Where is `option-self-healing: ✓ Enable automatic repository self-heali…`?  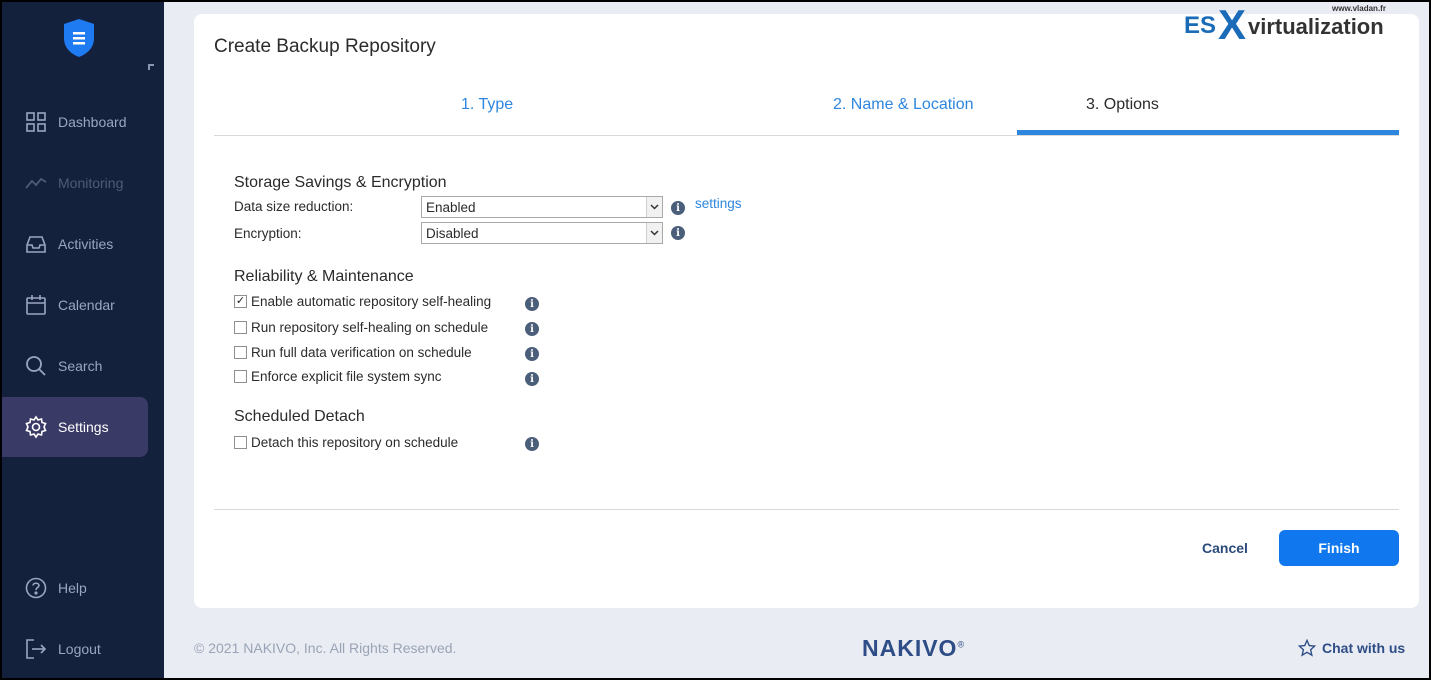 option-self-healing: ✓ Enable automatic repository self-heali… is located at coordinates (362, 301).